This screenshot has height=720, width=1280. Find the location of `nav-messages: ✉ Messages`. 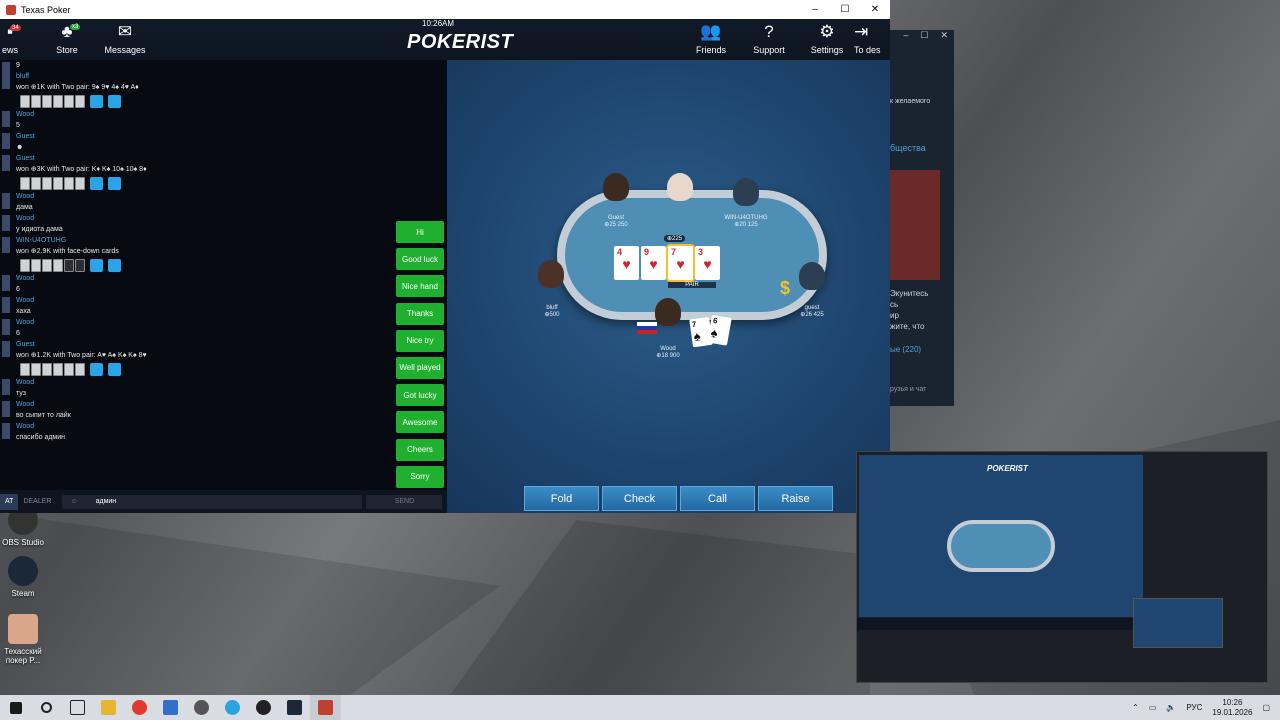

nav-messages: ✉ Messages is located at coordinates (125, 38).